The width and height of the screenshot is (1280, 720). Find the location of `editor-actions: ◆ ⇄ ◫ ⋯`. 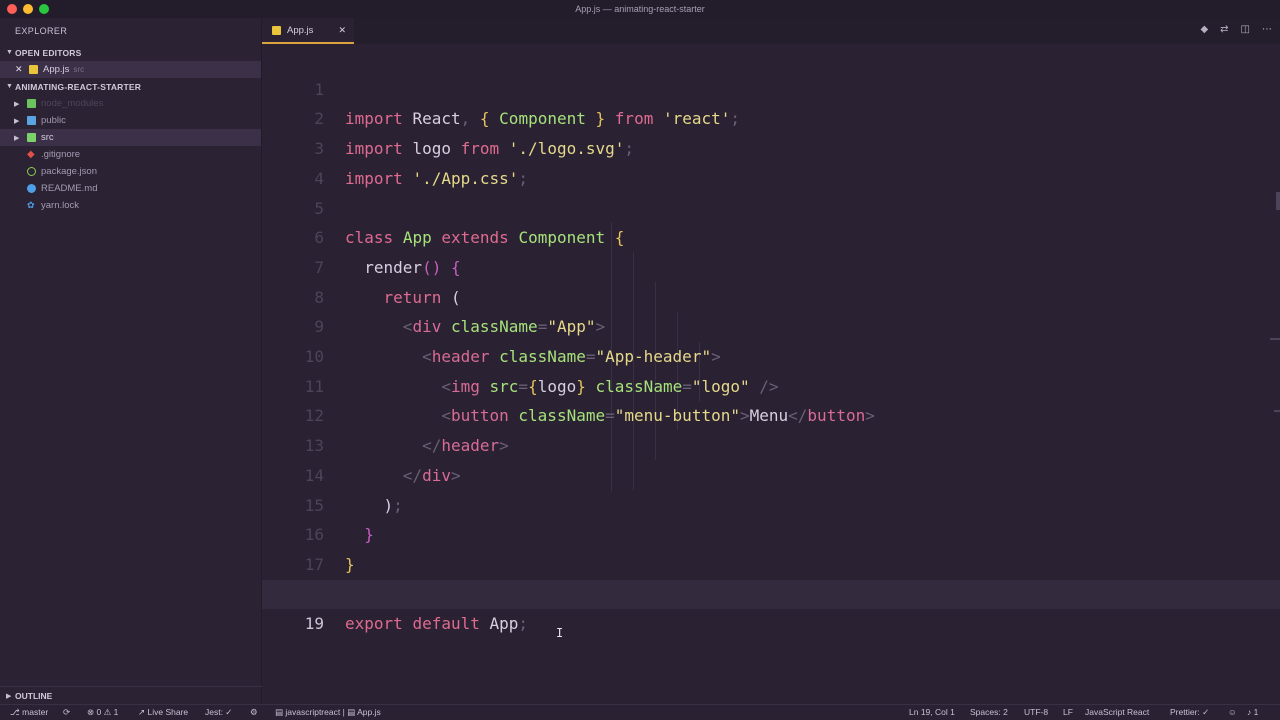

editor-actions: ◆ ⇄ ◫ ⋯ is located at coordinates (1236, 29).